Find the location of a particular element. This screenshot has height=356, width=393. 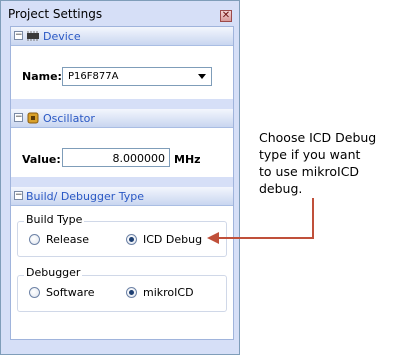

radio-software-label: Software is located at coordinates (70, 292).